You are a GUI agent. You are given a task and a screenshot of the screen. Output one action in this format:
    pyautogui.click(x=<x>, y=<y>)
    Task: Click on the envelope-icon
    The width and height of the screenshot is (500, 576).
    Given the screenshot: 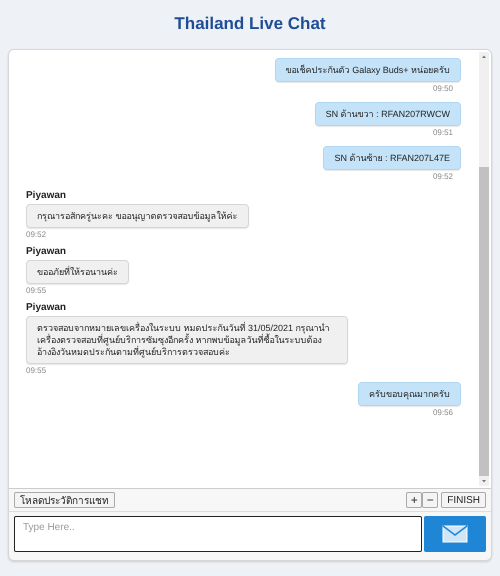 What is the action you would take?
    pyautogui.click(x=455, y=534)
    